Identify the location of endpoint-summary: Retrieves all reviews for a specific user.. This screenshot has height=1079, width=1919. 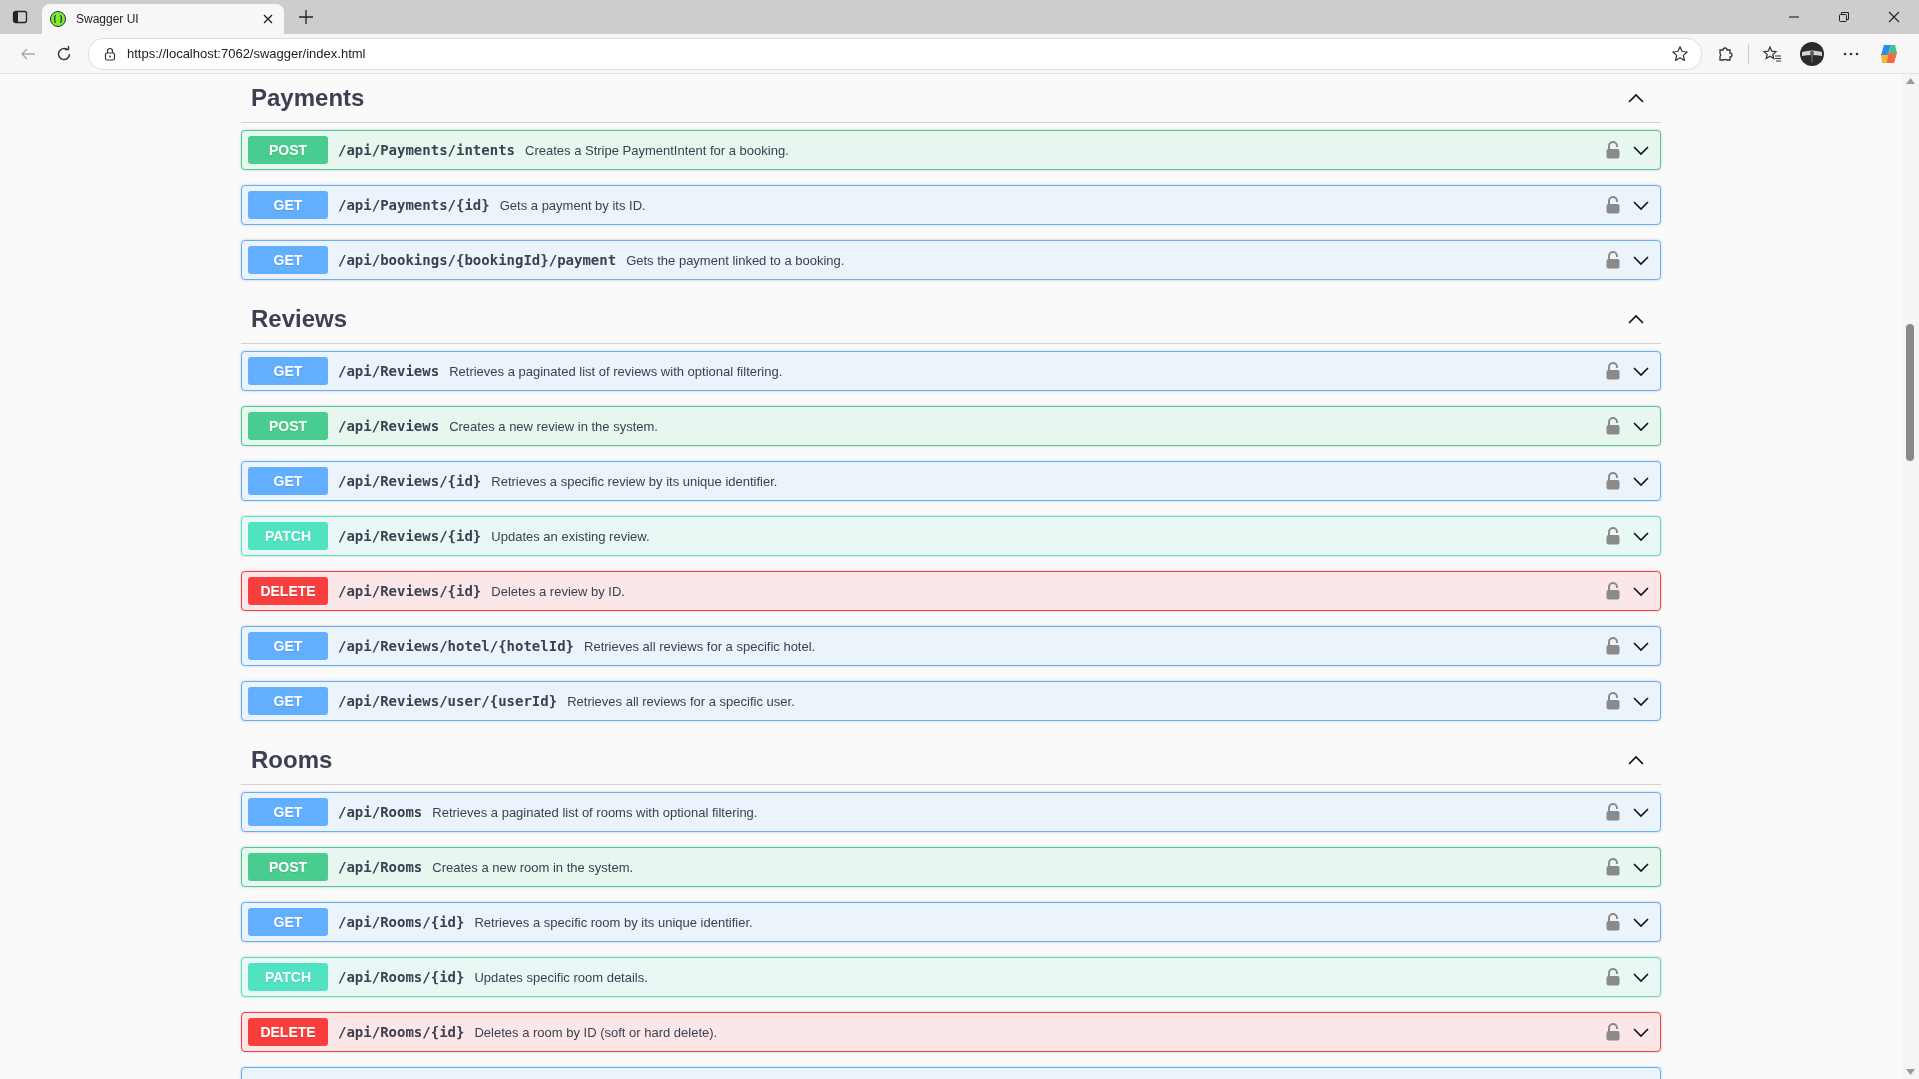
(681, 701).